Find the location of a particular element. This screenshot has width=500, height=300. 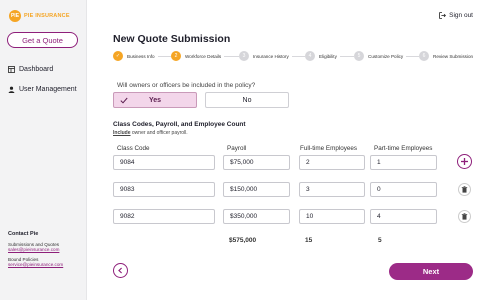

full-time-input: 10 is located at coordinates (332, 216).